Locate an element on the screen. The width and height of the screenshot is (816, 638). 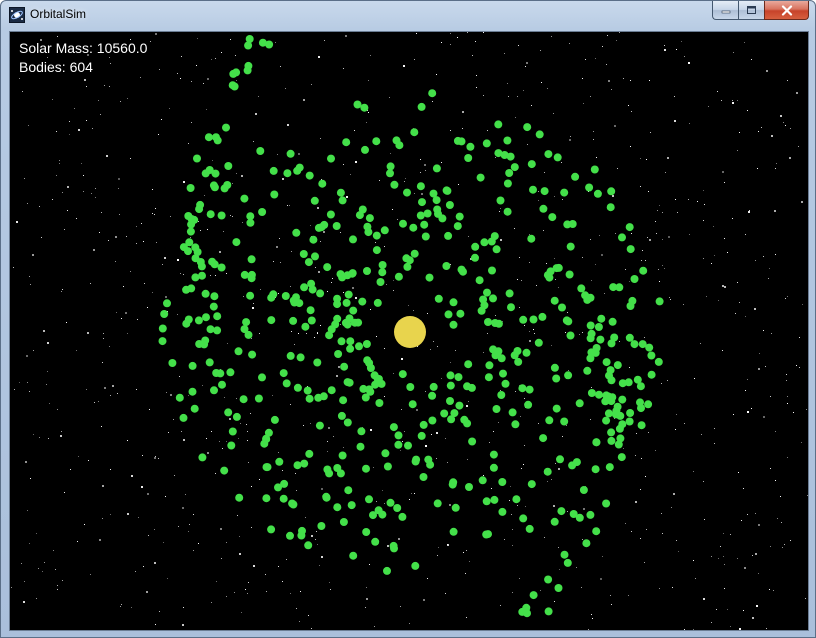
title-bar: OrbitalSim is located at coordinates (408, 15).